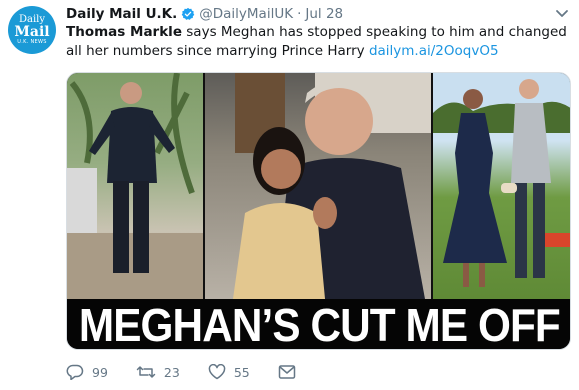  I want to click on photo-meghan-harry, so click(501, 186).